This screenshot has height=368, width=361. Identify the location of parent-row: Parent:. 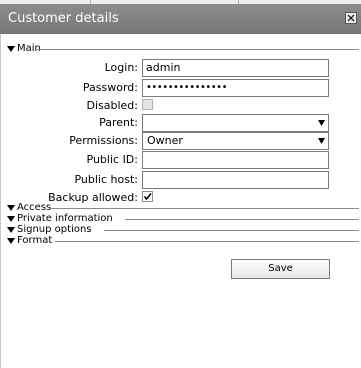
(180, 123).